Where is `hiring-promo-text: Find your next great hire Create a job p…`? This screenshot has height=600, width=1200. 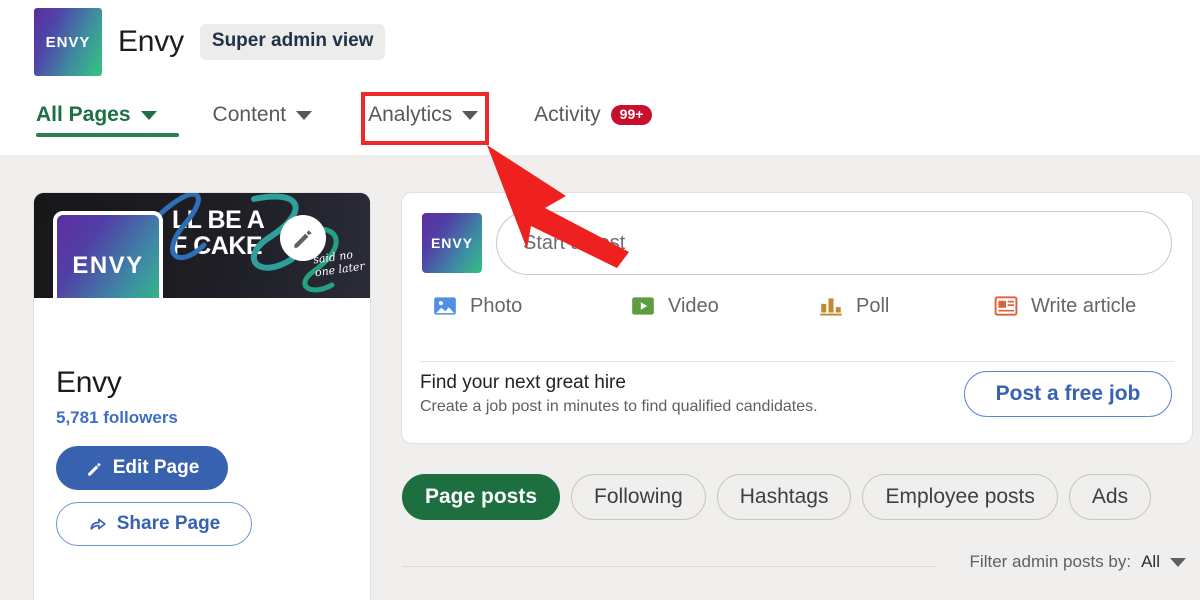
hiring-promo-text: Find your next great hire Create a job p… is located at coordinates (619, 394).